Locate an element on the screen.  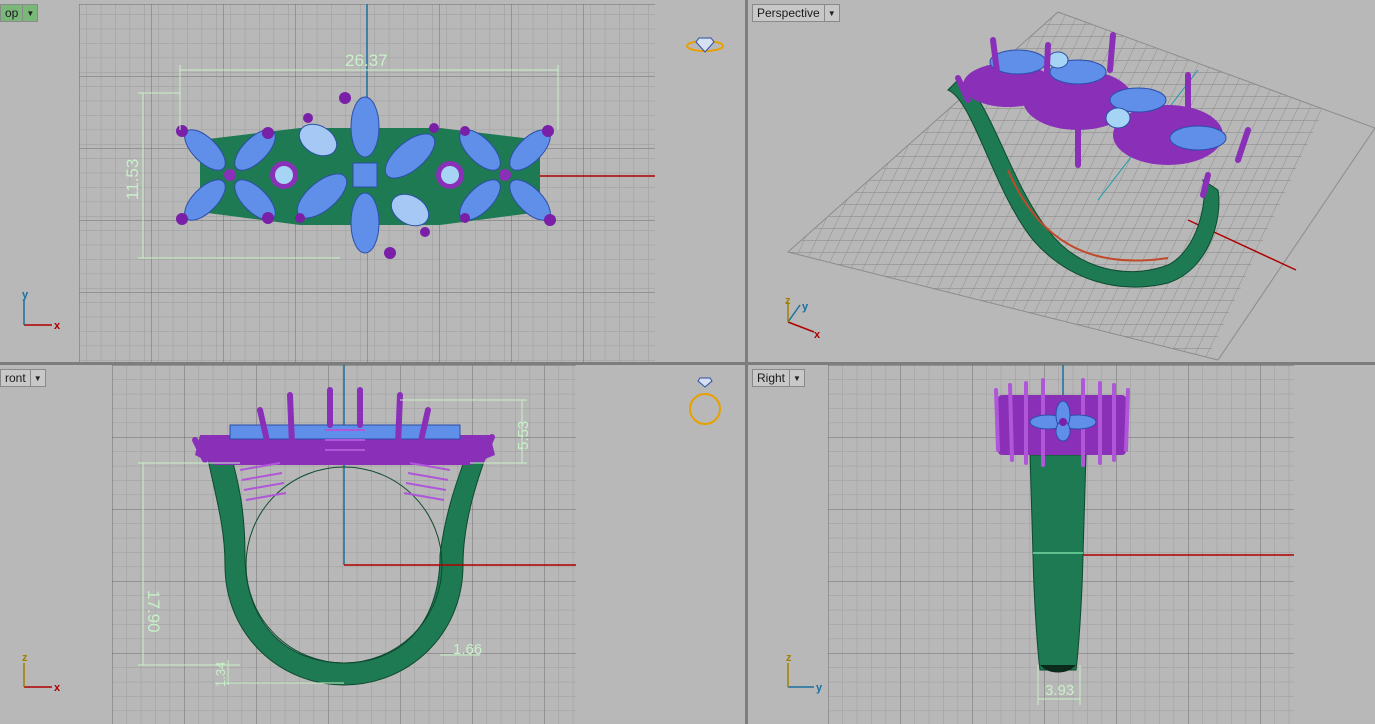
dimension-width-label: 26.37 is located at coordinates (366, 60).